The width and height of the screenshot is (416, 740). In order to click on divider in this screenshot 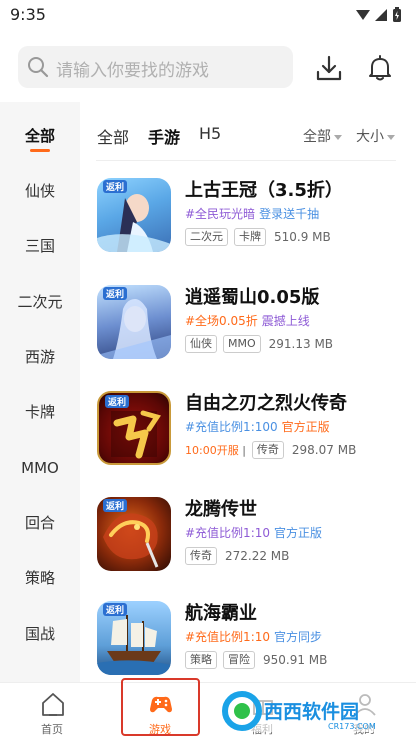, I will do `click(246, 160)`.